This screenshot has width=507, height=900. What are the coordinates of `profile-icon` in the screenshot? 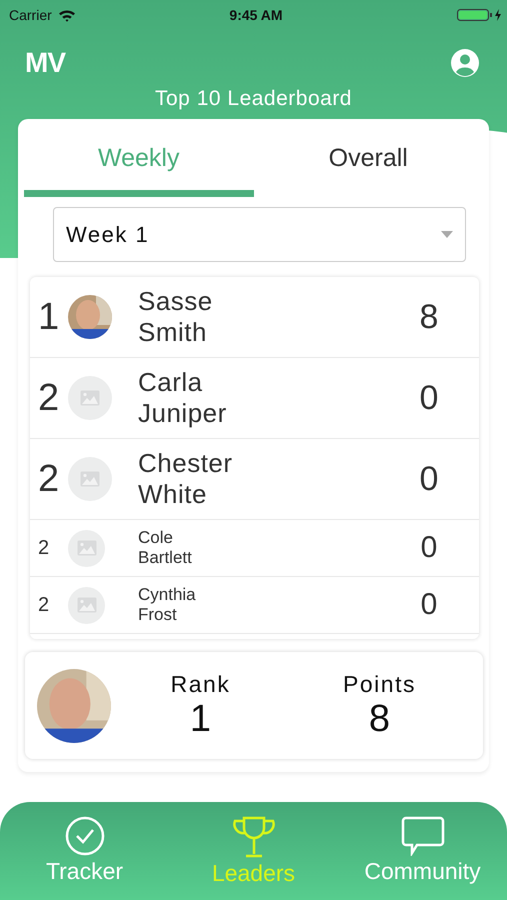 It's located at (465, 63).